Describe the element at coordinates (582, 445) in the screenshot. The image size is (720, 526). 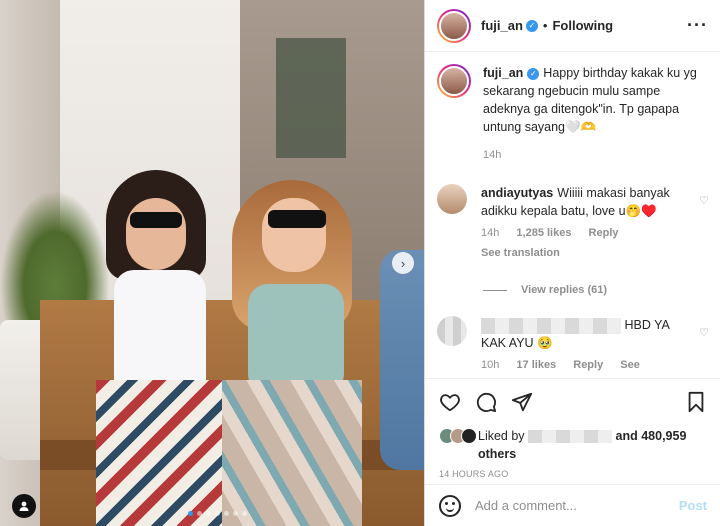
I see `likes-text: Liked by and 480,959 others` at that location.